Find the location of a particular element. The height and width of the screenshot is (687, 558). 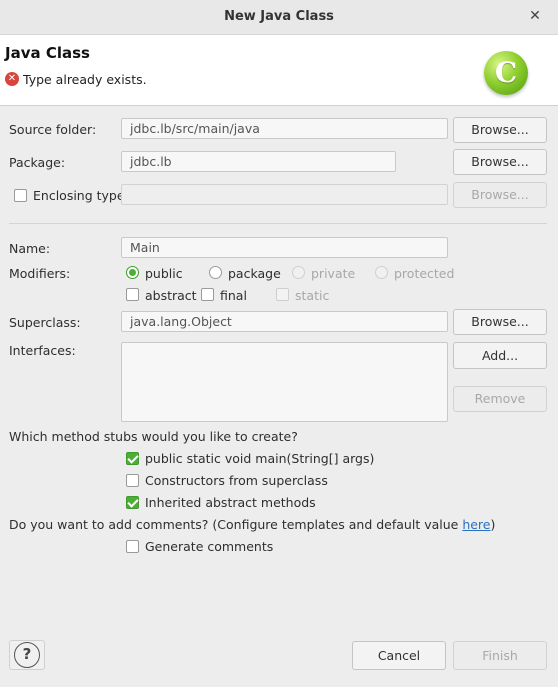

private-radio-label: private is located at coordinates (333, 273).